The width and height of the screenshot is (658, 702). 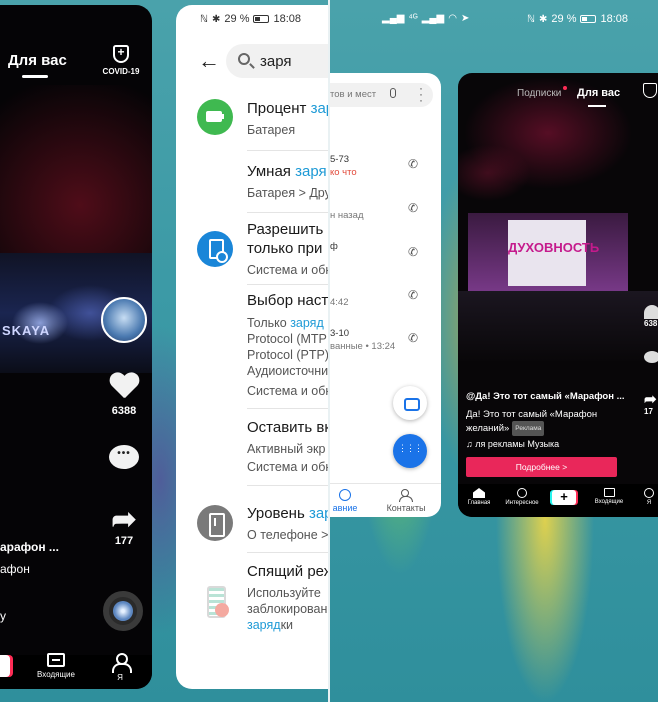 What do you see at coordinates (286, 449) in the screenshot?
I see `result-line: Активный экр` at bounding box center [286, 449].